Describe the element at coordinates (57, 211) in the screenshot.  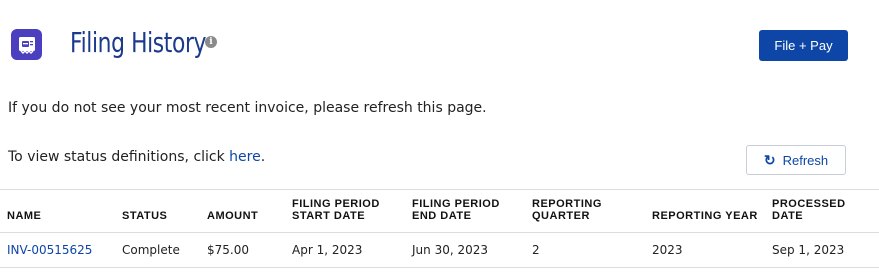
I see `column-header-name: NAME` at that location.